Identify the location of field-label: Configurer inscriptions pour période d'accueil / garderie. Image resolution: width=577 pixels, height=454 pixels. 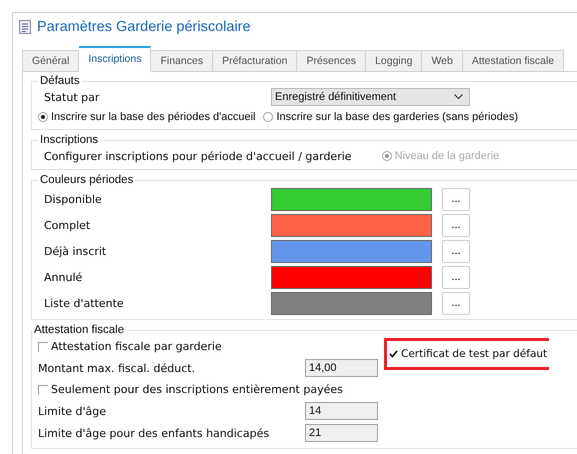
(198, 156).